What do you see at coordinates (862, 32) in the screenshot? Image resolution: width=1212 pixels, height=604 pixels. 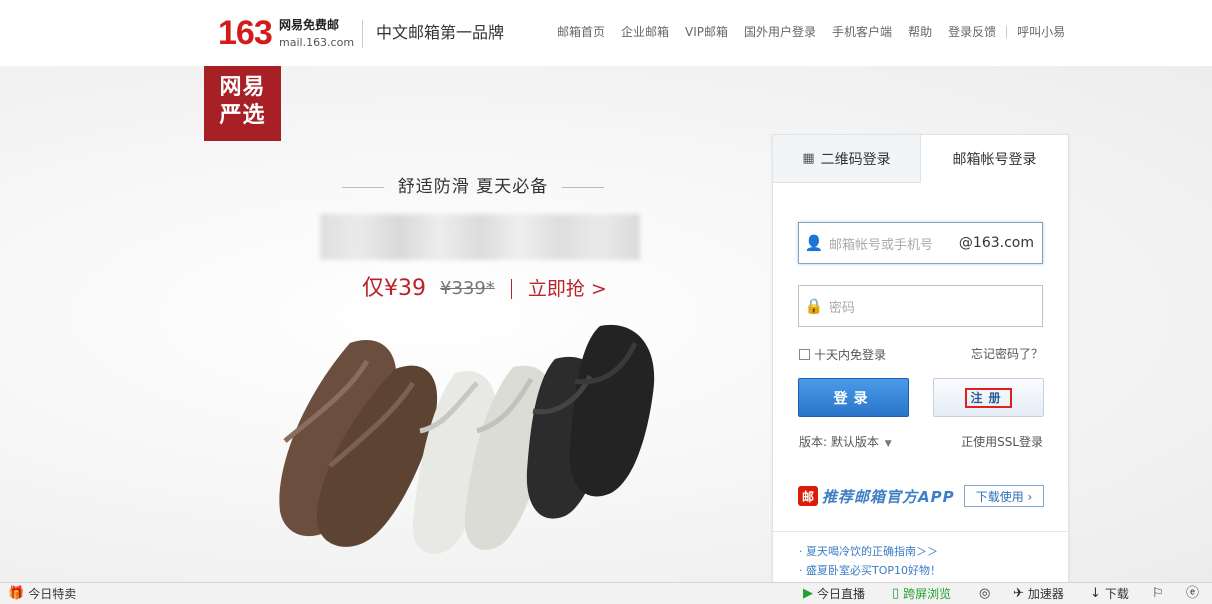 I see `nav-mobile-client: 手机客户端` at bounding box center [862, 32].